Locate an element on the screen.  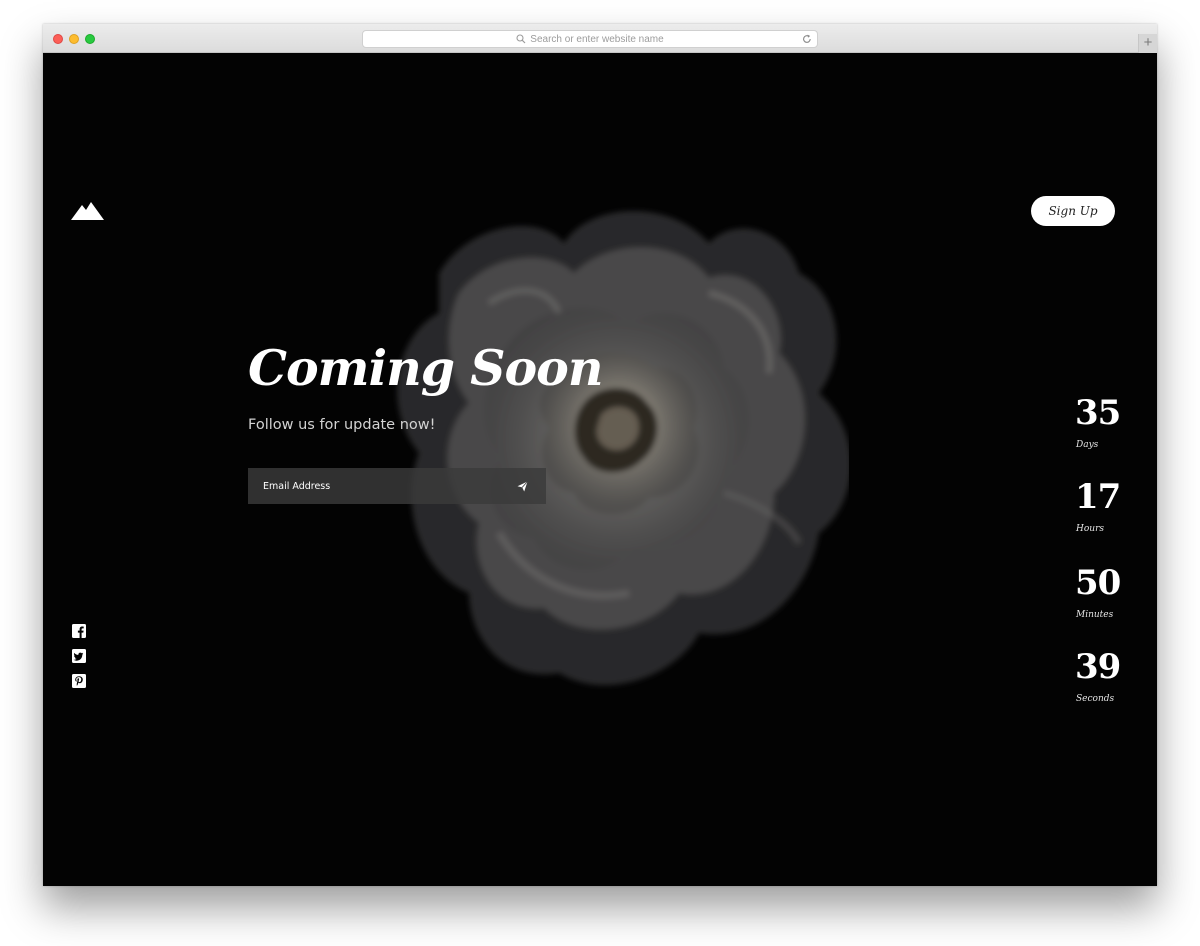
countdown-hours-value: 17 is located at coordinates (1098, 497).